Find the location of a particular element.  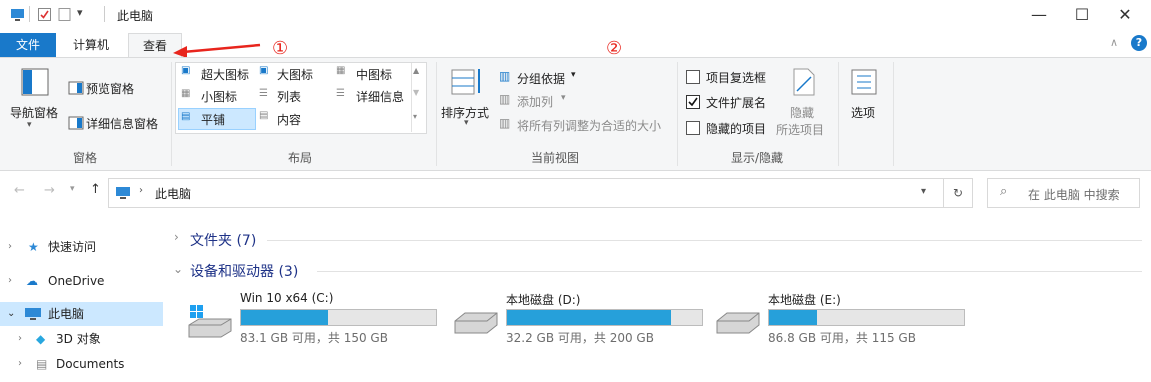

add-columns-button: 添加列 is located at coordinates (535, 101).